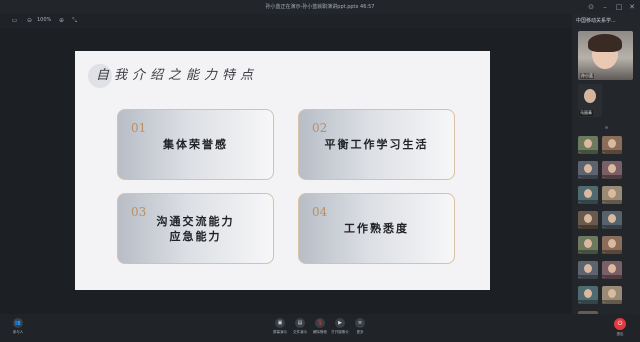  Describe the element at coordinates (340, 323) in the screenshot. I see `camera-icon: ▶` at that location.